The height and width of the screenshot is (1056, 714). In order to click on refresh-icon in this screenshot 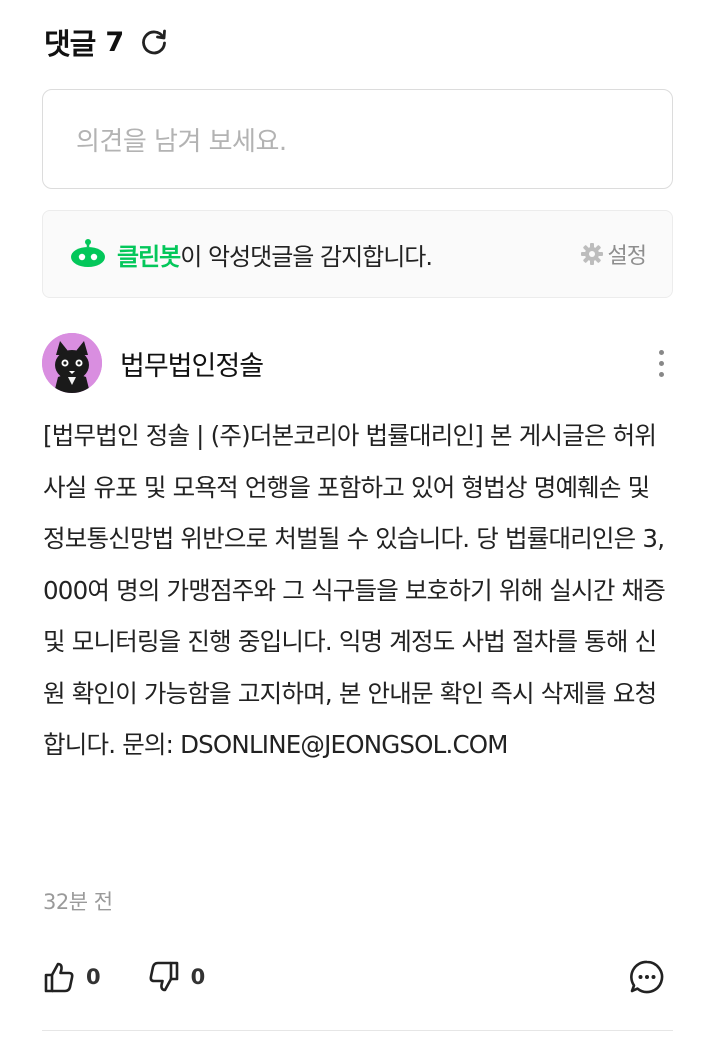, I will do `click(154, 42)`.